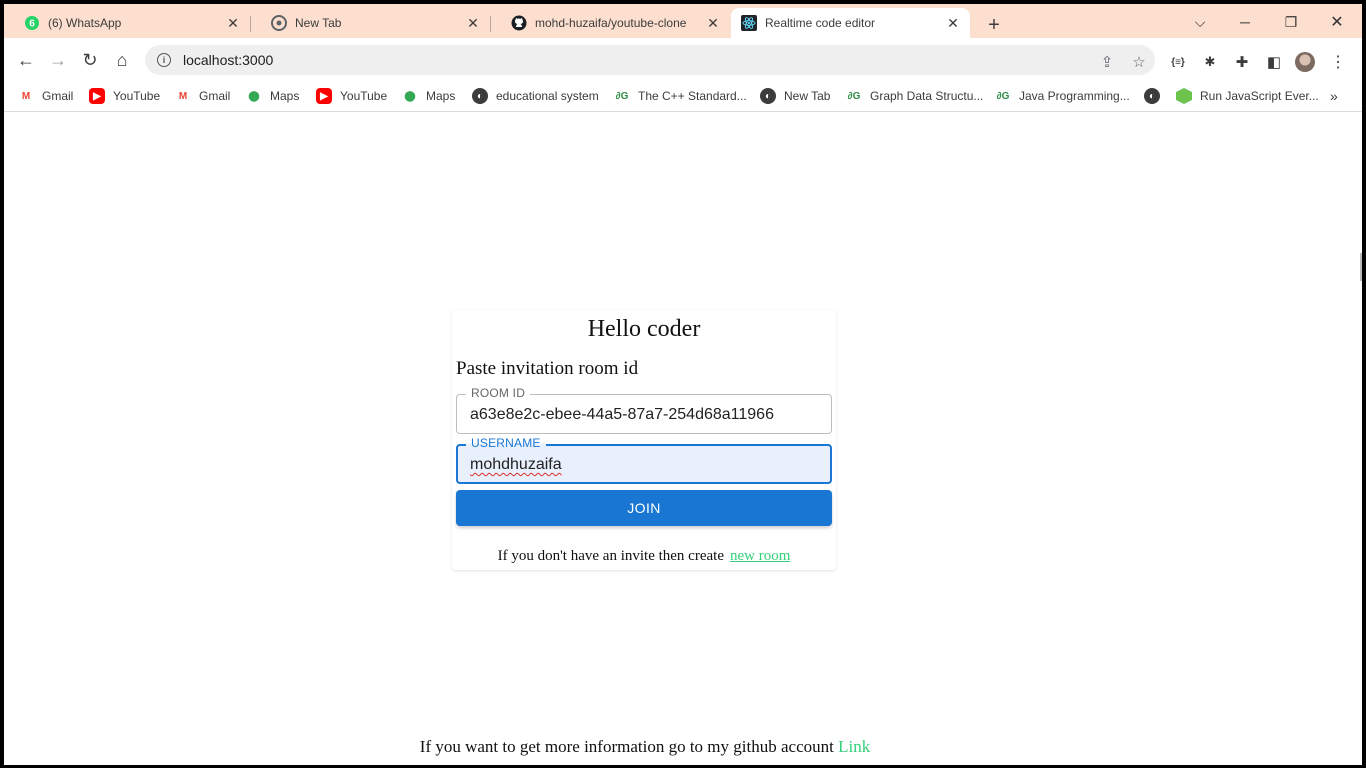 Image resolution: width=1366 pixels, height=768 pixels. I want to click on new-room-link: new room, so click(760, 556).